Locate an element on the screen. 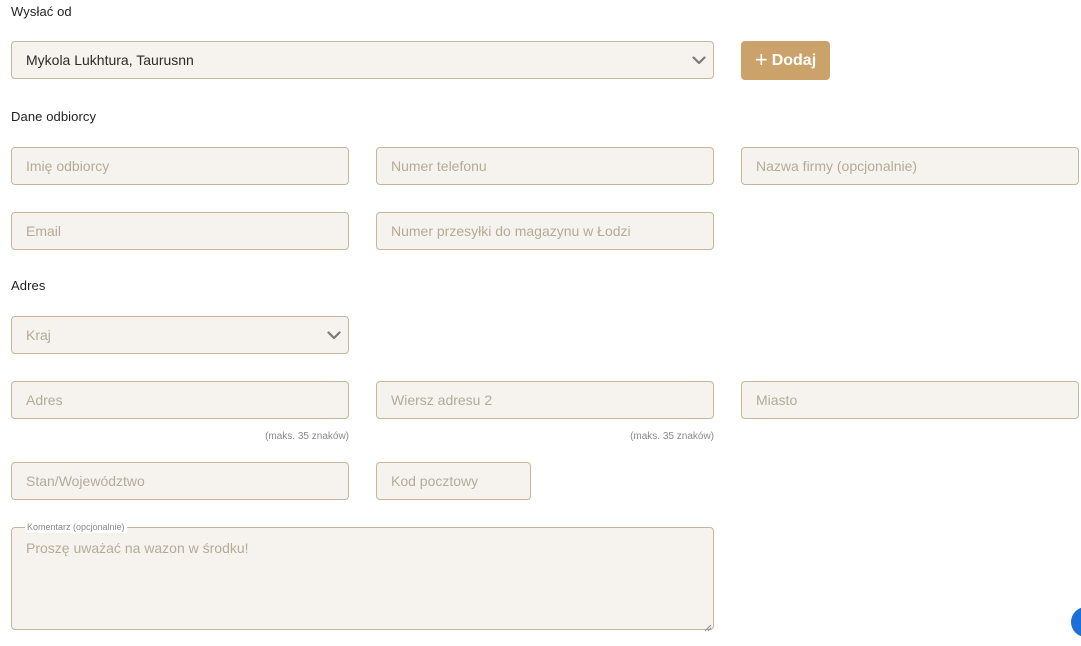 This screenshot has width=1081, height=646. company-input: Nazwa firmy (opcjonalnie) is located at coordinates (910, 166).